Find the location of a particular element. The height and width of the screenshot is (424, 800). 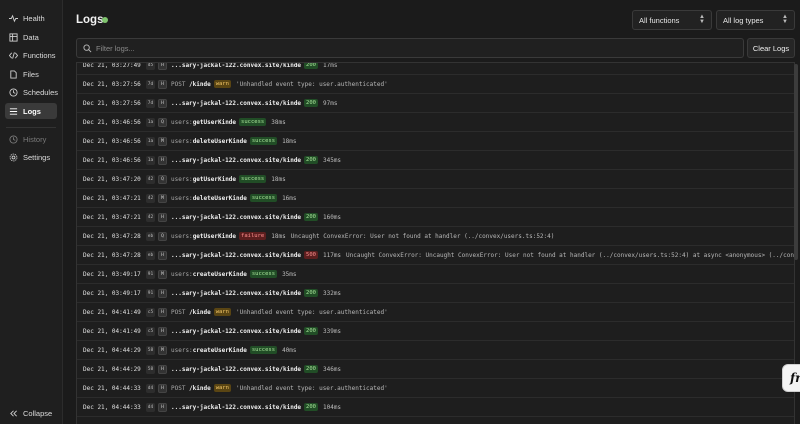

log-timestamp: Dec 21, 03:27:49 is located at coordinates (112, 65).